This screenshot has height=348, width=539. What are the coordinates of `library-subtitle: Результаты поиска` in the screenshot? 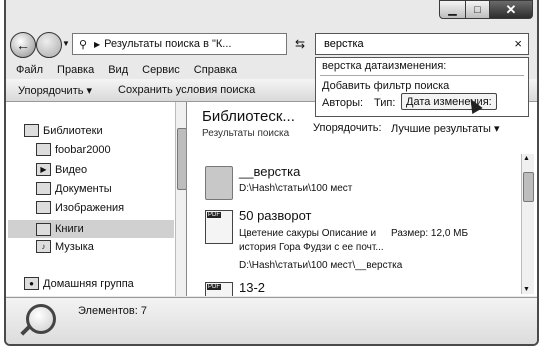 It's located at (246, 133).